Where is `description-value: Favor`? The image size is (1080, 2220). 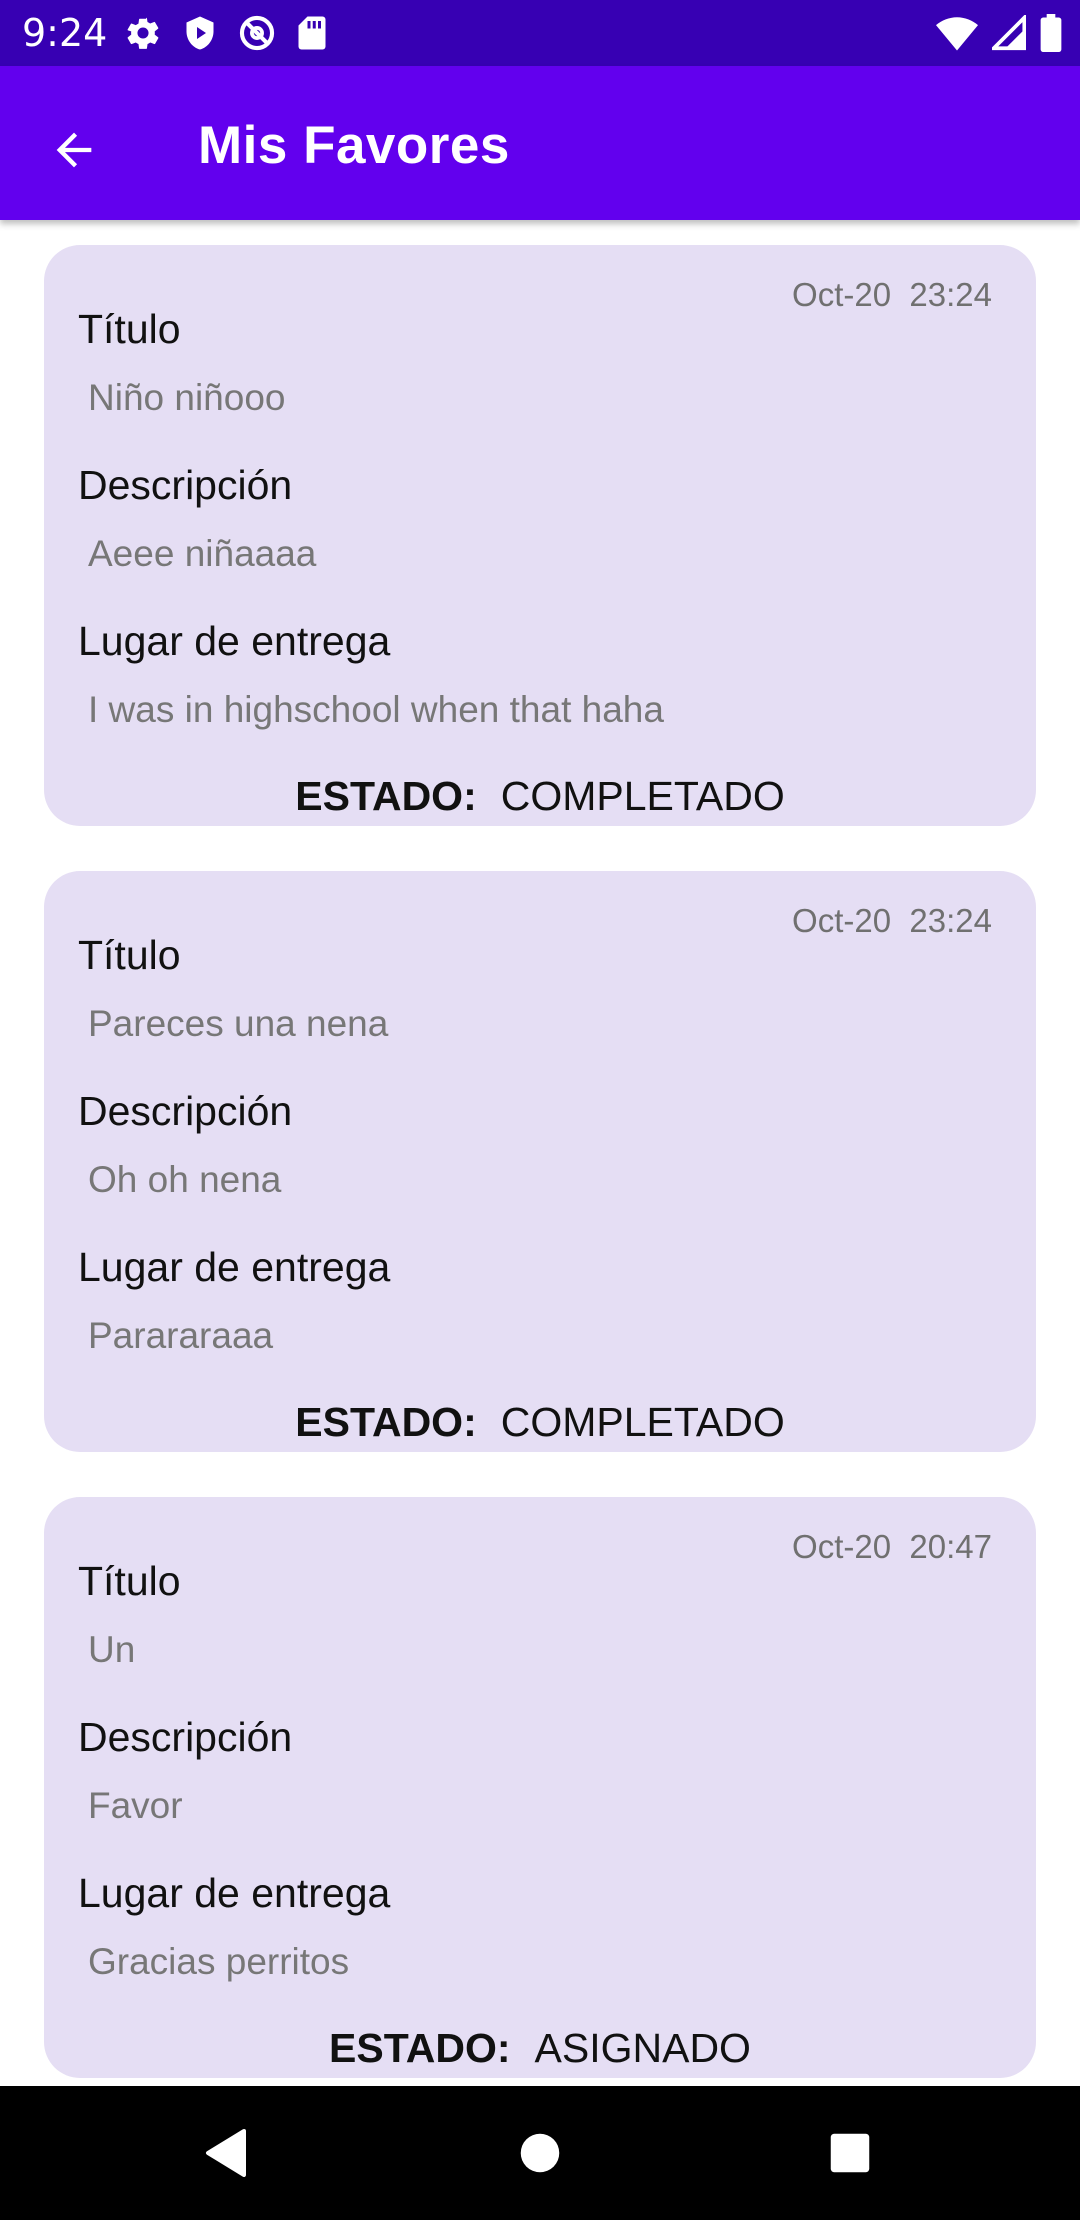 description-value: Favor is located at coordinates (135, 1805).